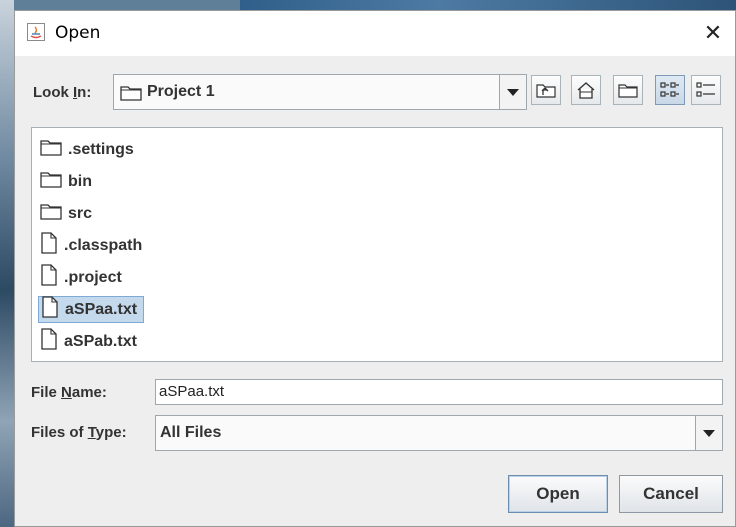  Describe the element at coordinates (79, 432) in the screenshot. I see `file-type-label: Files of Type:` at that location.